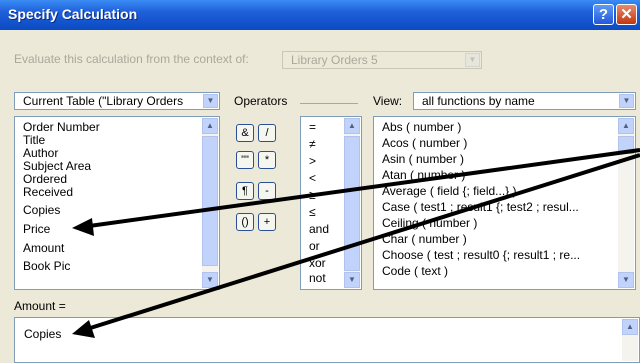  I want to click on table-select: Current Table ("Library Orders ▼, so click(117, 101).